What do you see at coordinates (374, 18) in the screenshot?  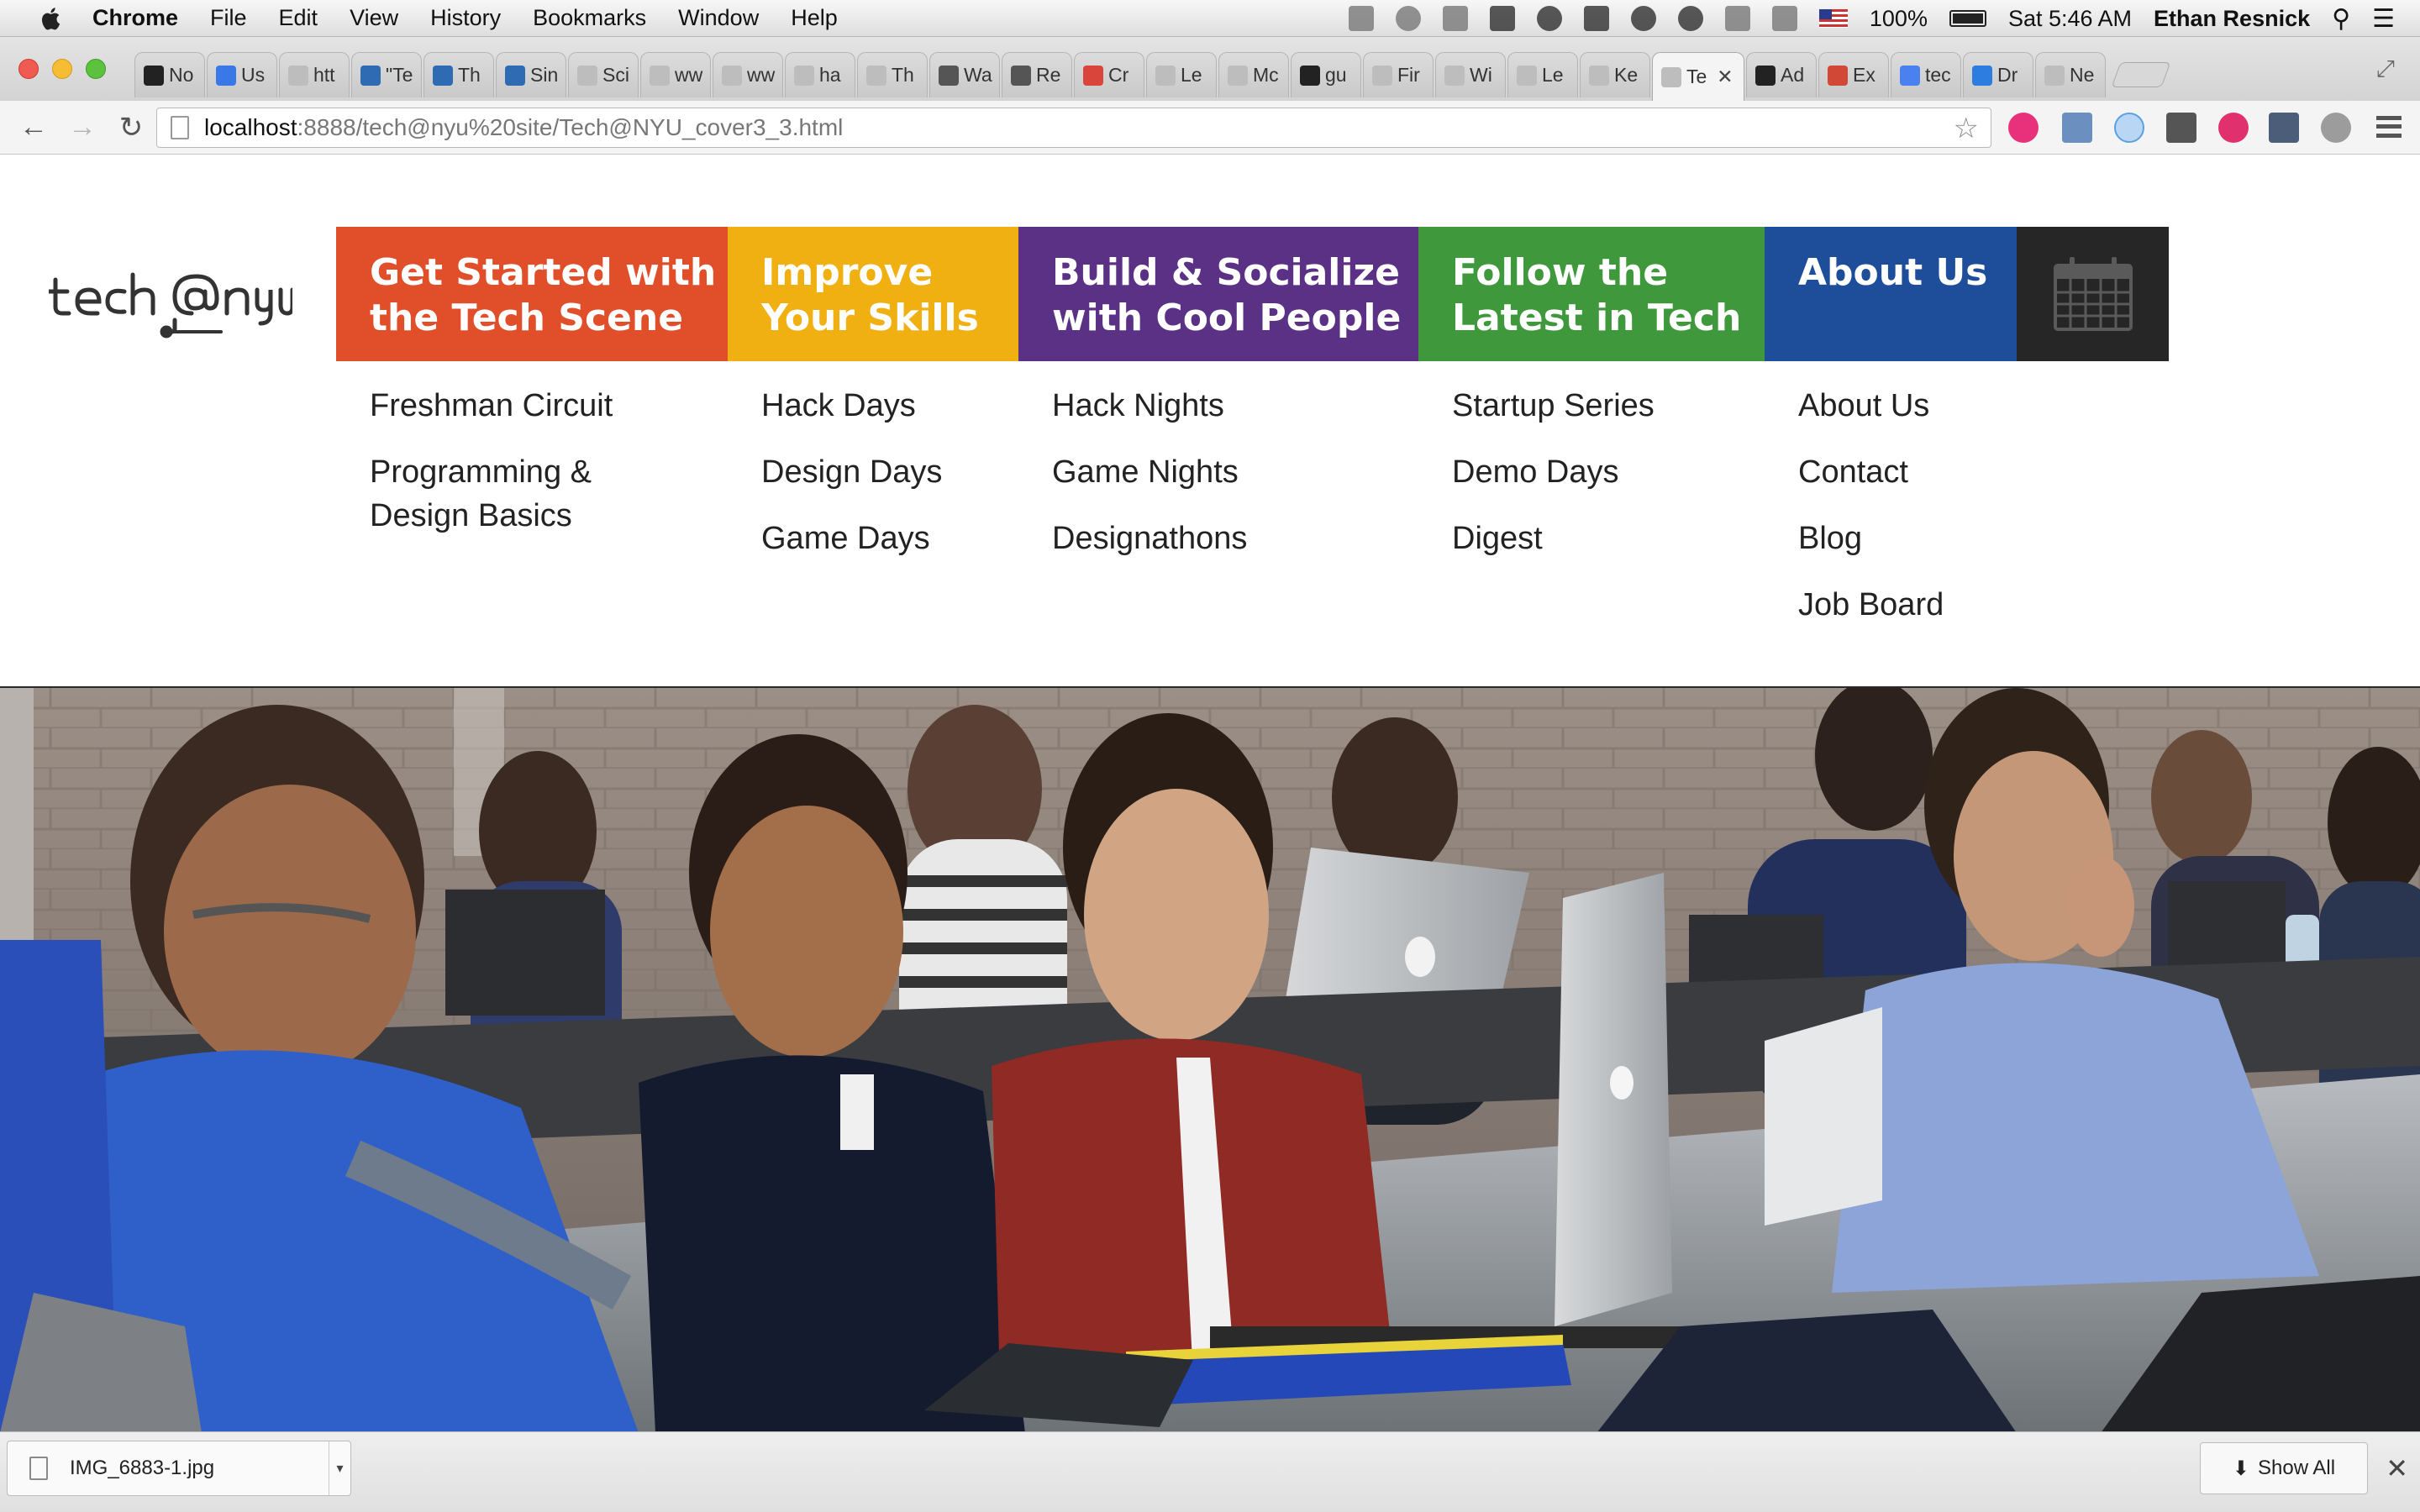 I see `menu-view: View` at bounding box center [374, 18].